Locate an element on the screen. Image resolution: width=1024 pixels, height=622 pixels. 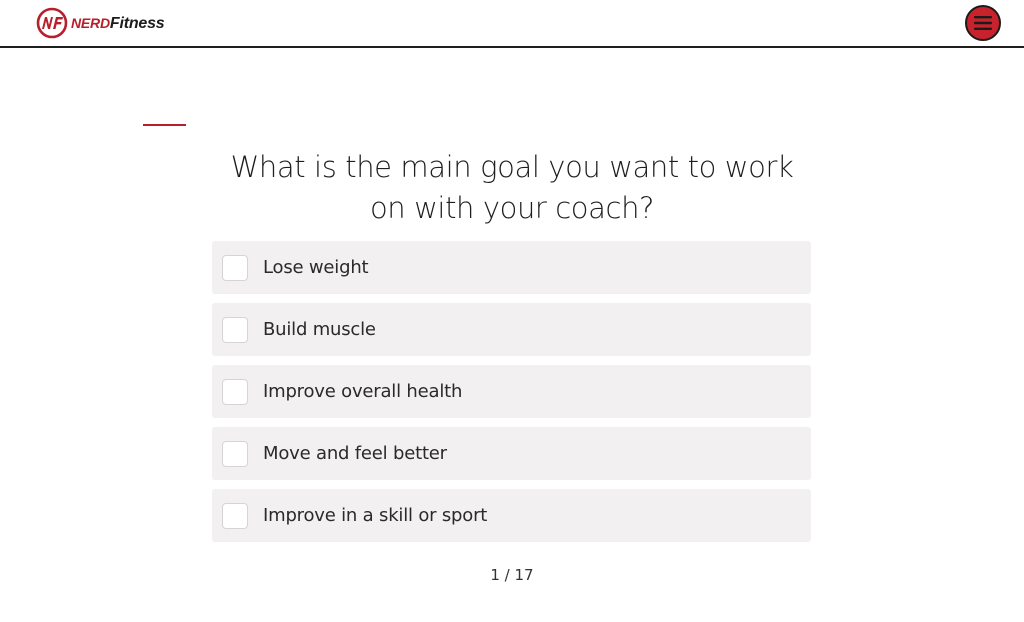
menu-button is located at coordinates (983, 23).